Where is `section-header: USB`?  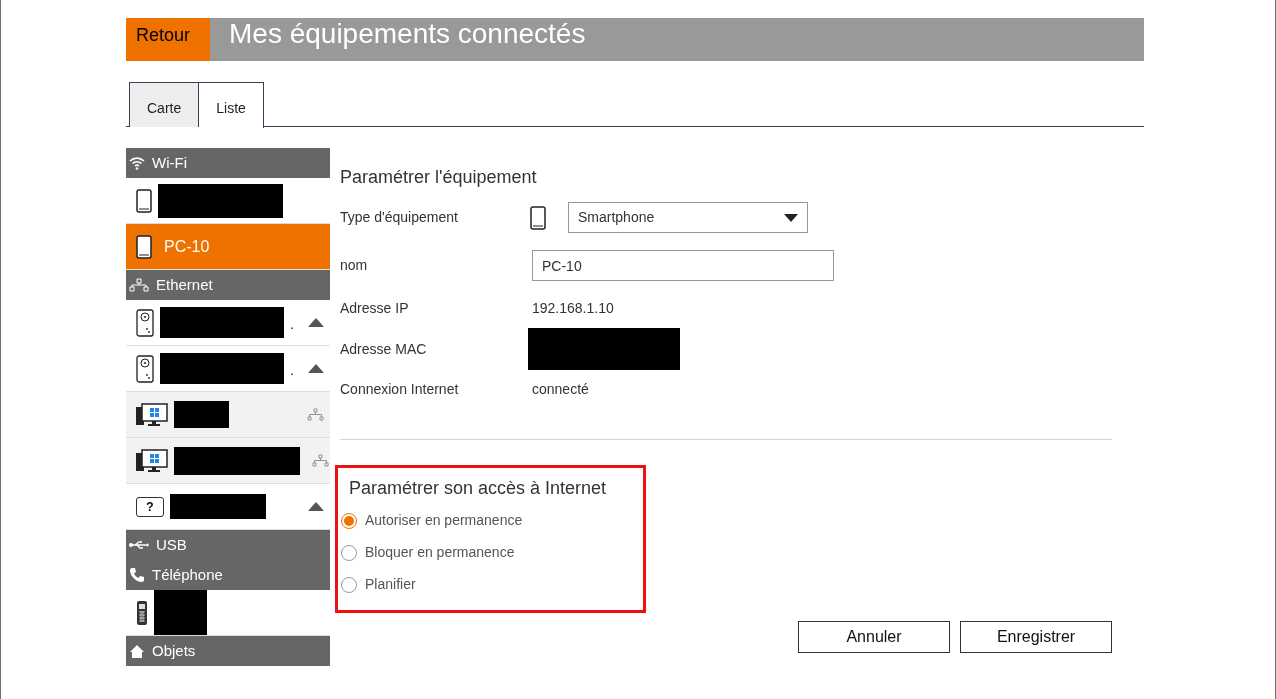
section-header: USB is located at coordinates (228, 545).